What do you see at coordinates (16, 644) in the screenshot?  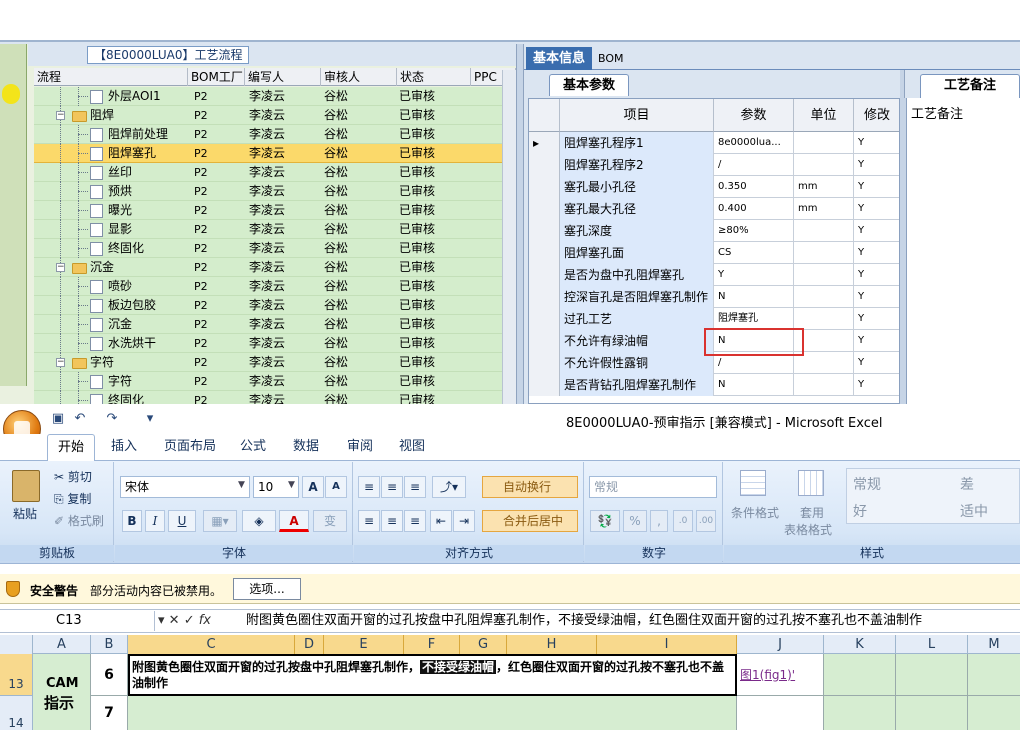 I see `select-all-corner` at bounding box center [16, 644].